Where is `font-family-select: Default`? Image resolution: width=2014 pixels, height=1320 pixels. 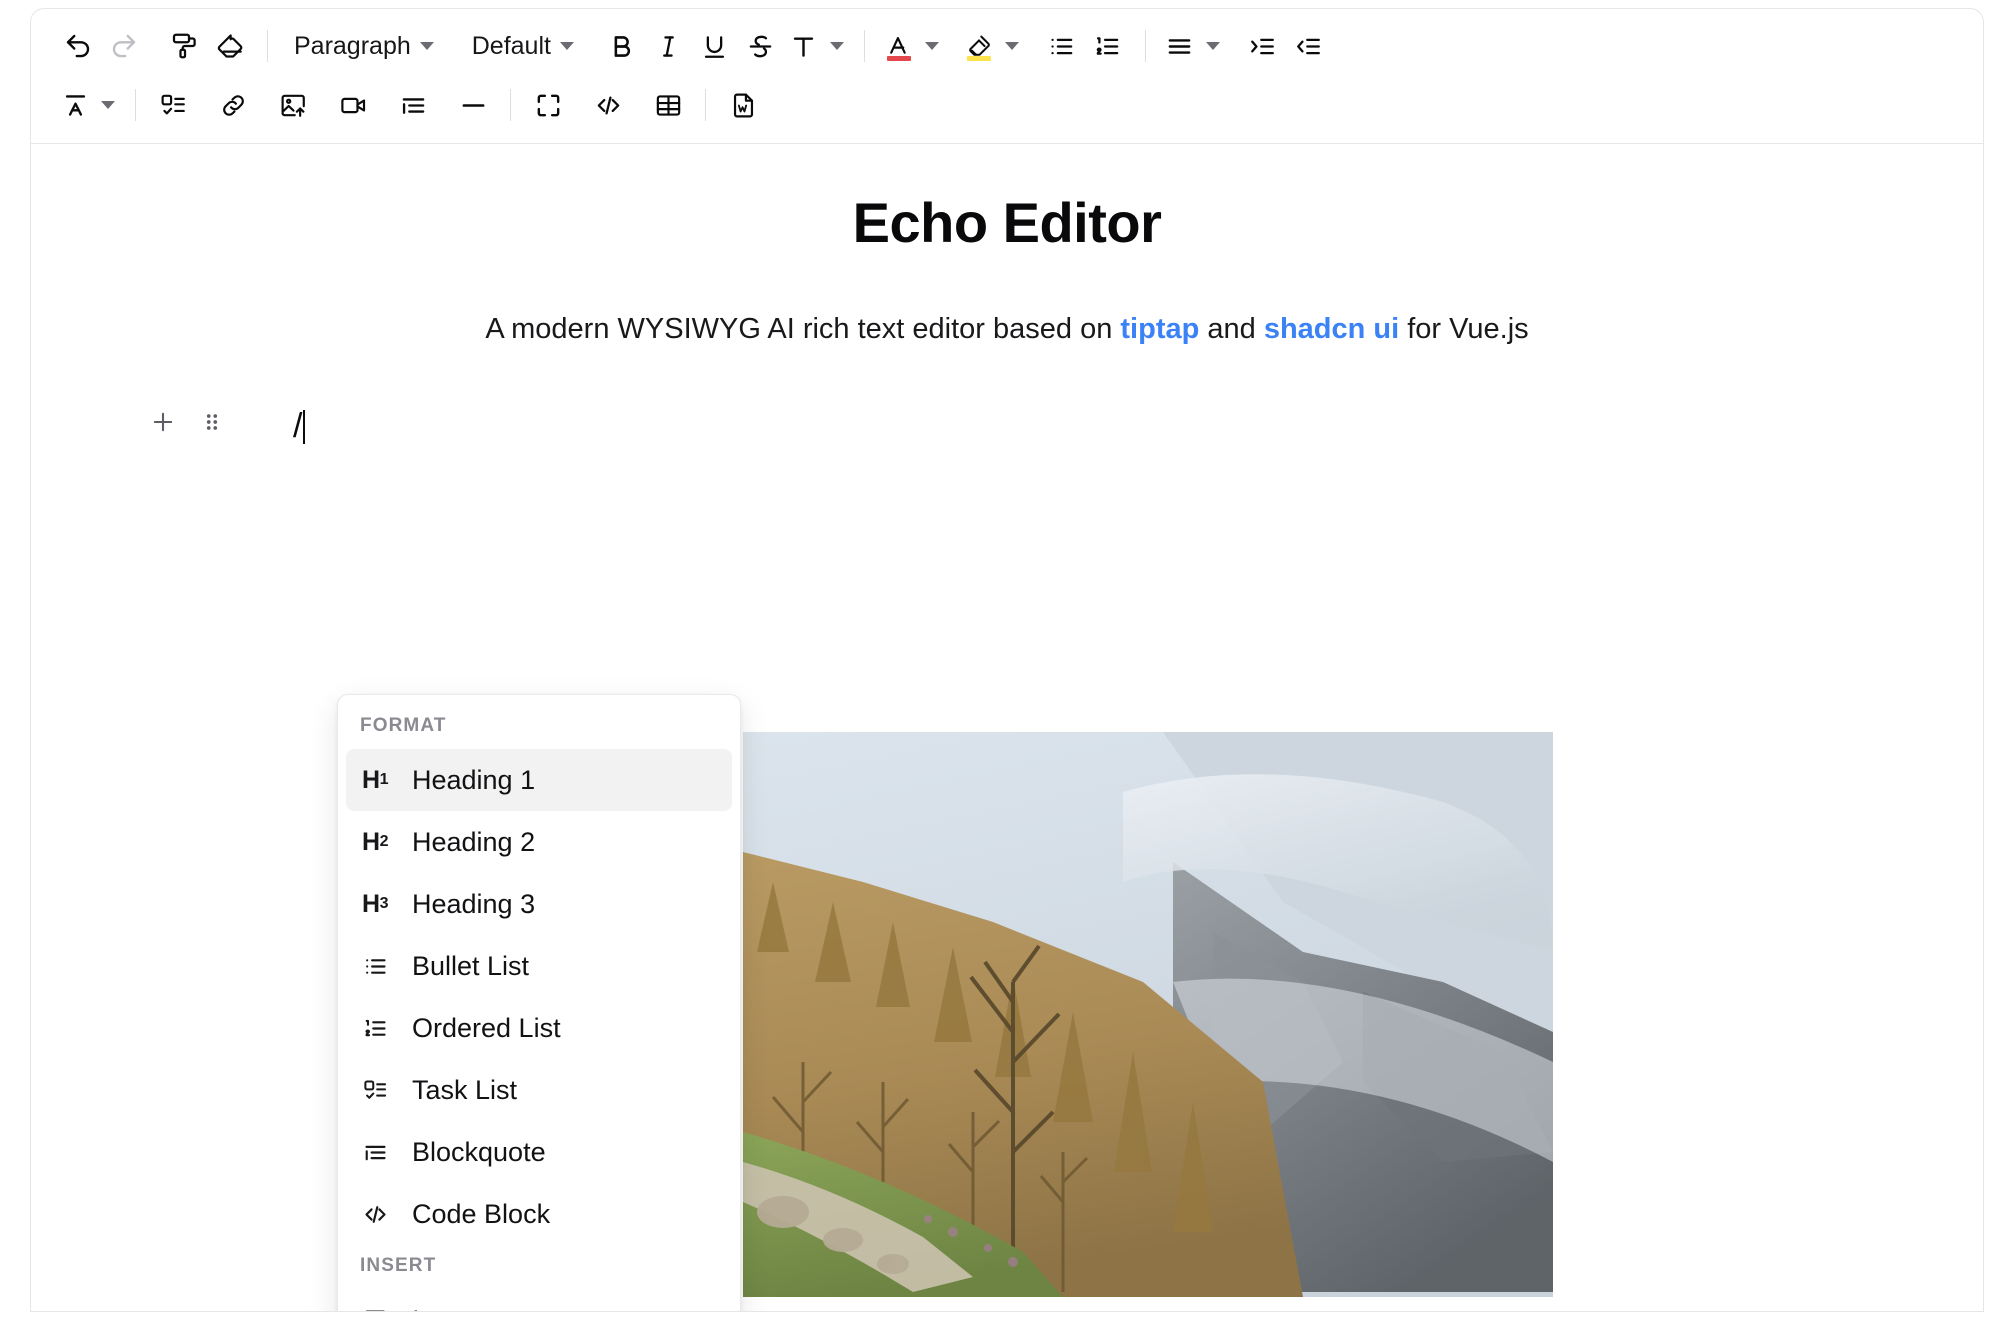 font-family-select: Default is located at coordinates (523, 46).